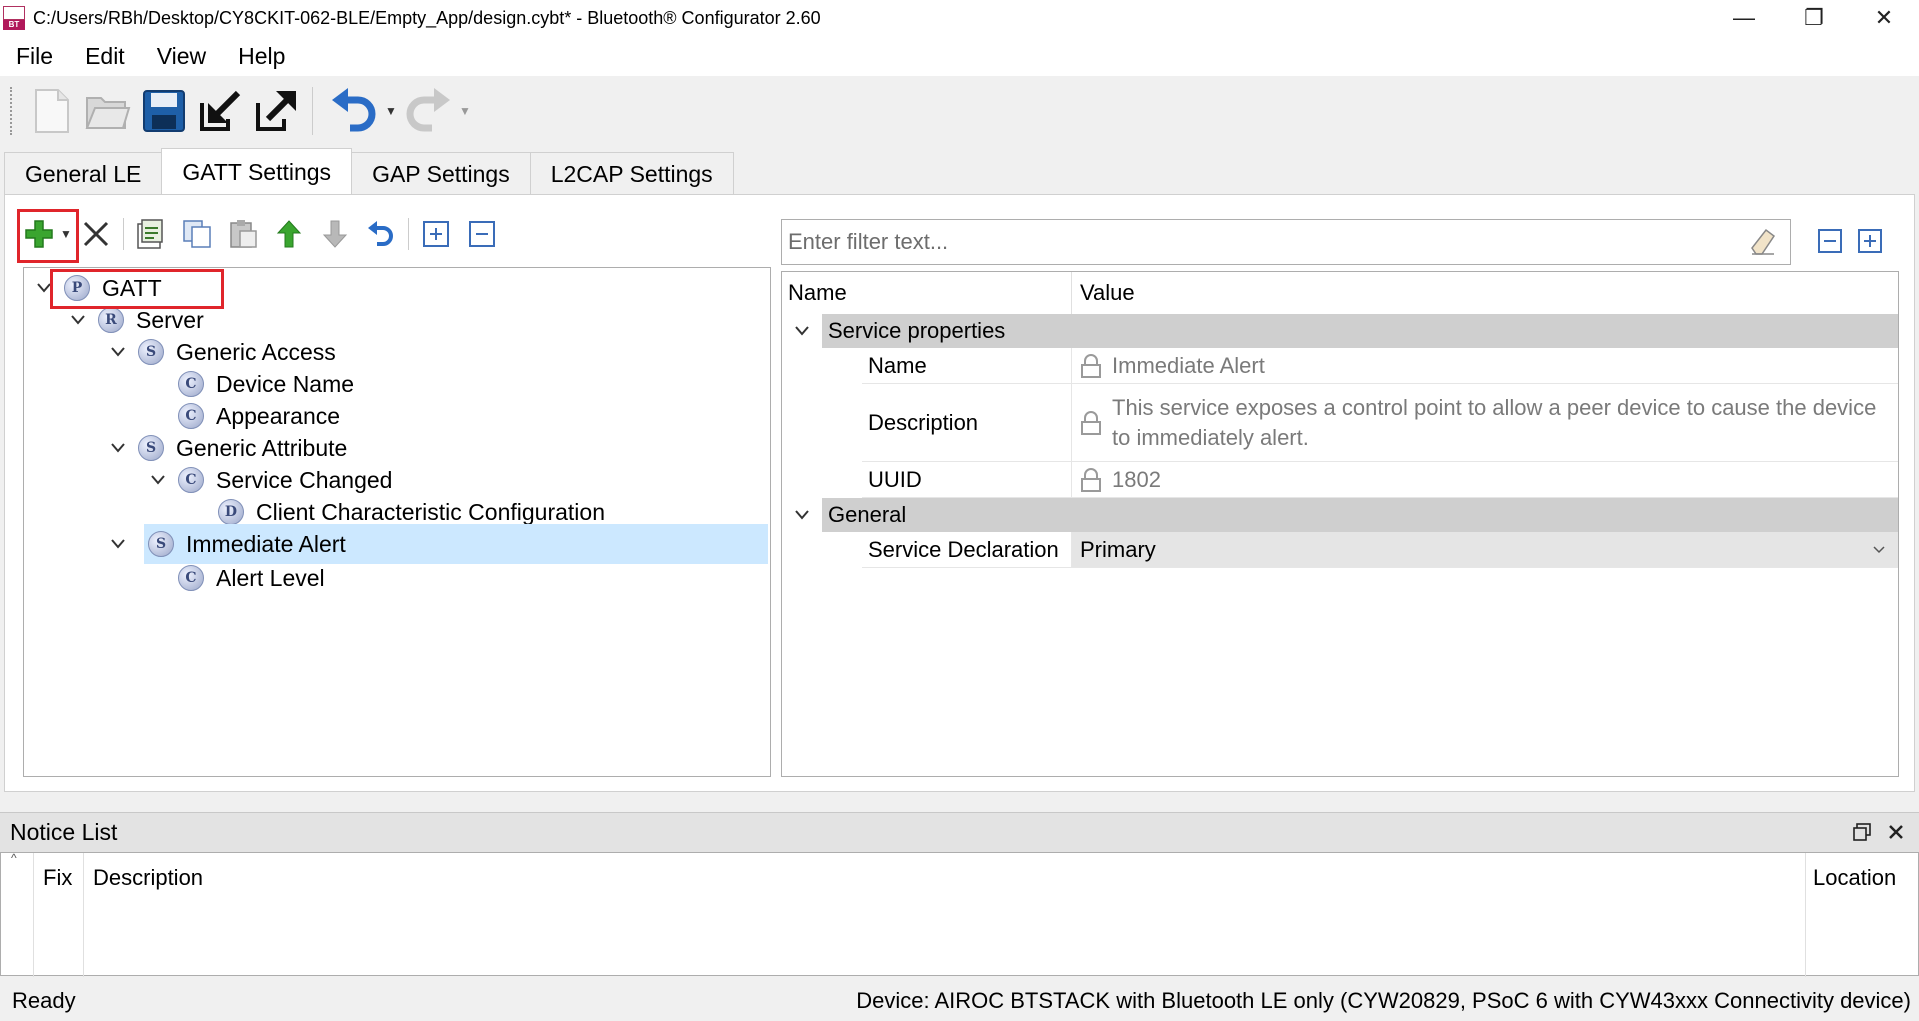 The image size is (1919, 1021). I want to click on redo-icon, so click(428, 110).